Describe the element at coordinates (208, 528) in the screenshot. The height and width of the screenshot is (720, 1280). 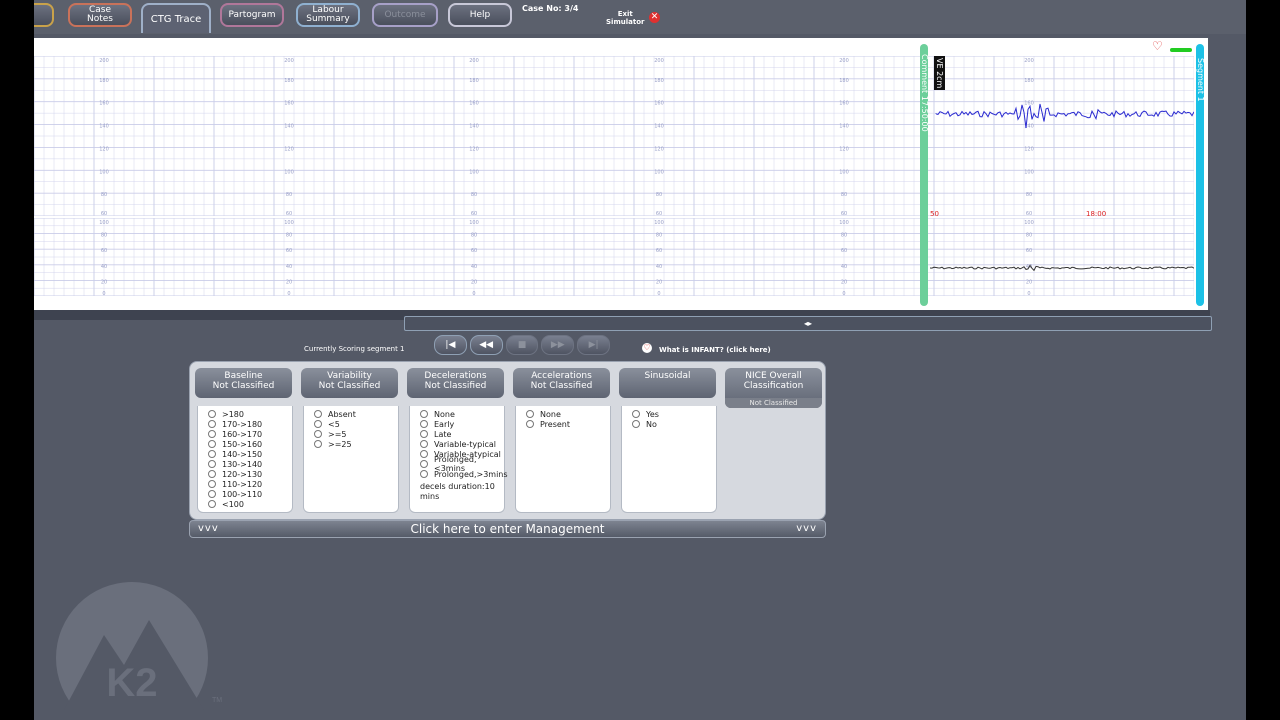
I see `chevron-down-icon: vvv` at that location.